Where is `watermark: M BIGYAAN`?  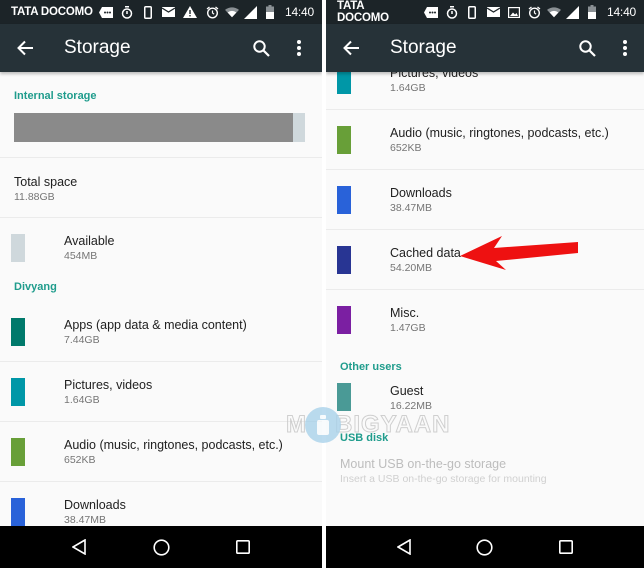
watermark: M BIGYAAN is located at coordinates (368, 425).